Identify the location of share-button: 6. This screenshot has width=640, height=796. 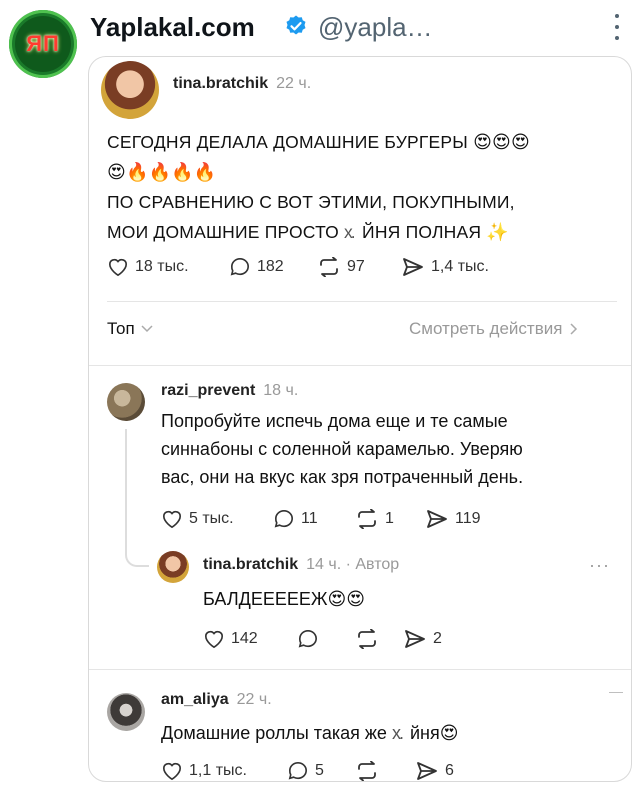
(434, 771).